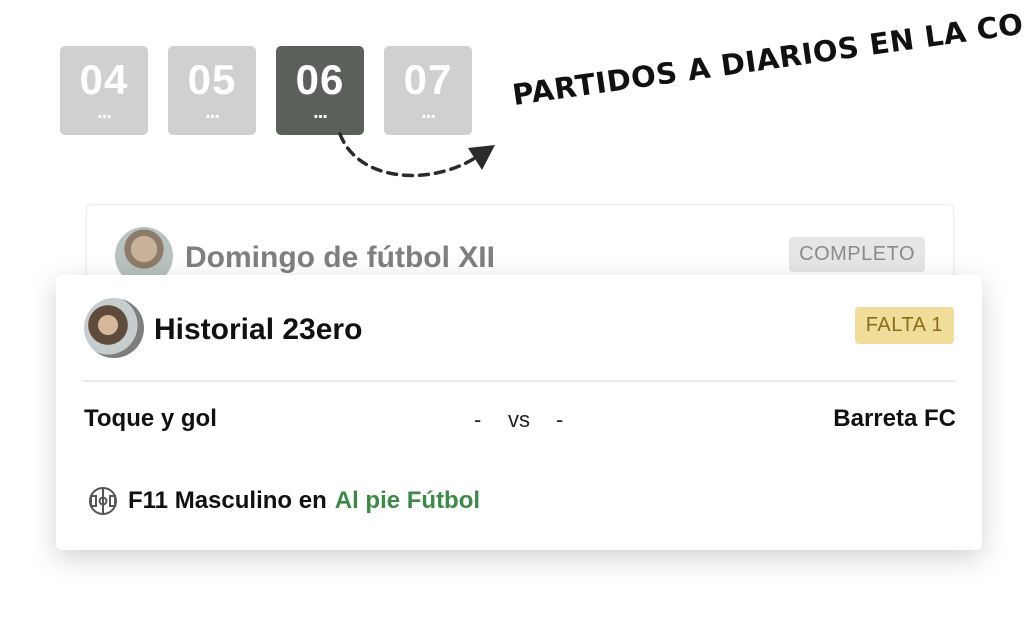 Image resolution: width=1024 pixels, height=628 pixels. I want to click on soccer-field-icon, so click(103, 501).